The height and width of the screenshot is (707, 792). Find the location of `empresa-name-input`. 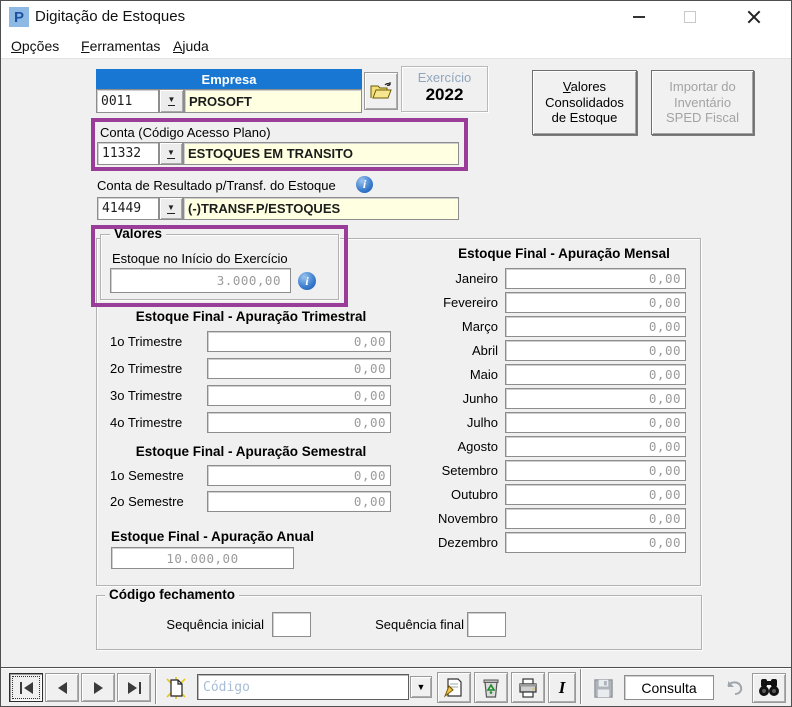

empresa-name-input is located at coordinates (273, 101).